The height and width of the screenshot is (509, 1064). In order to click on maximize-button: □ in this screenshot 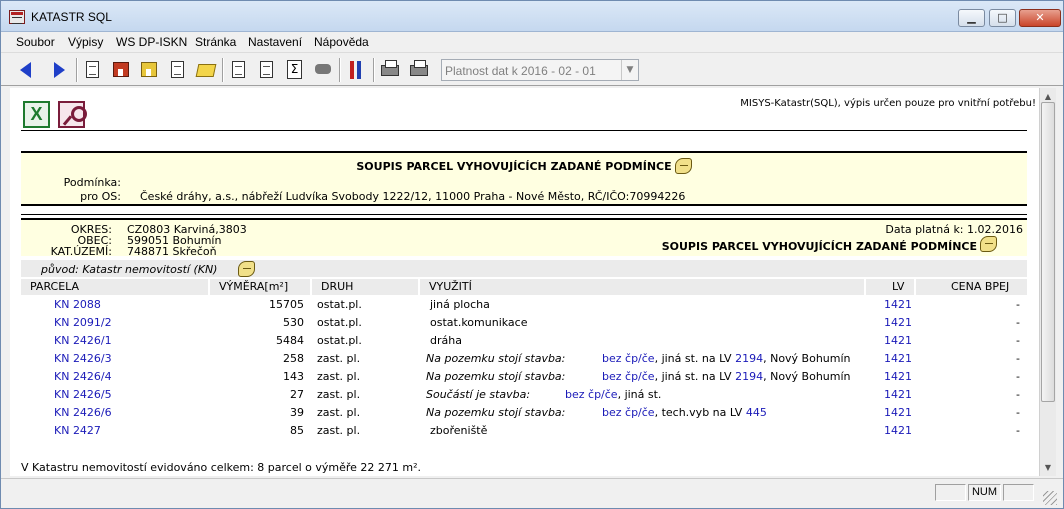, I will do `click(1002, 18)`.